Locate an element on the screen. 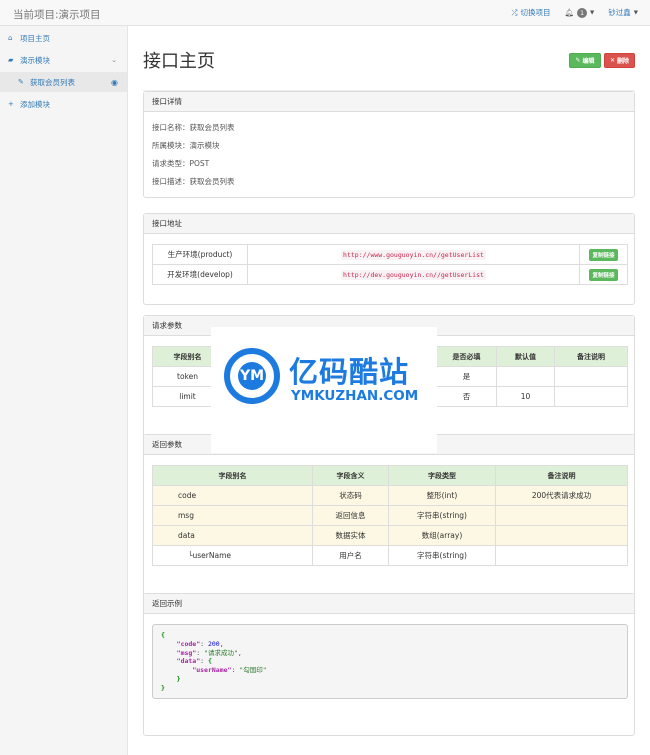 The width and height of the screenshot is (650, 755). delete-button: ✕ 删除 is located at coordinates (619, 60).